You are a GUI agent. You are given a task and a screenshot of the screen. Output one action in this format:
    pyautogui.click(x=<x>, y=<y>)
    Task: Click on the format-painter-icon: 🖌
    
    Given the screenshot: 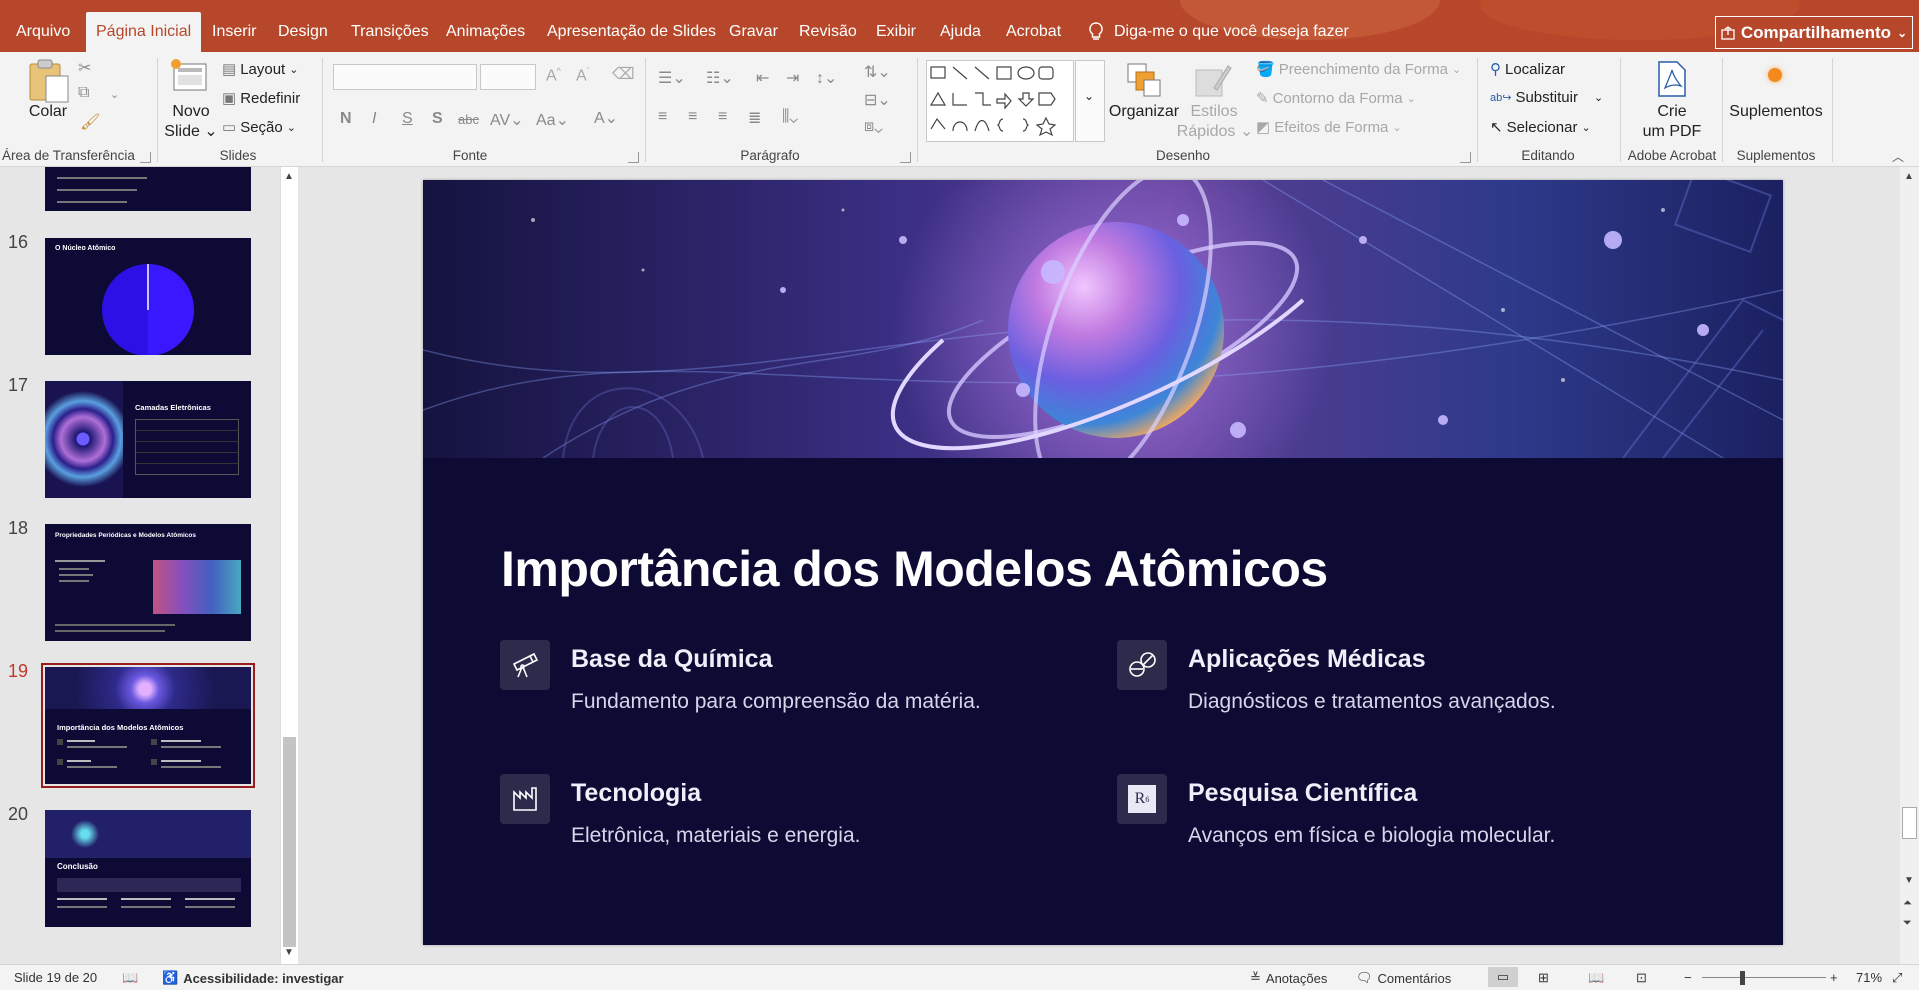 What is the action you would take?
    pyautogui.click(x=90, y=122)
    